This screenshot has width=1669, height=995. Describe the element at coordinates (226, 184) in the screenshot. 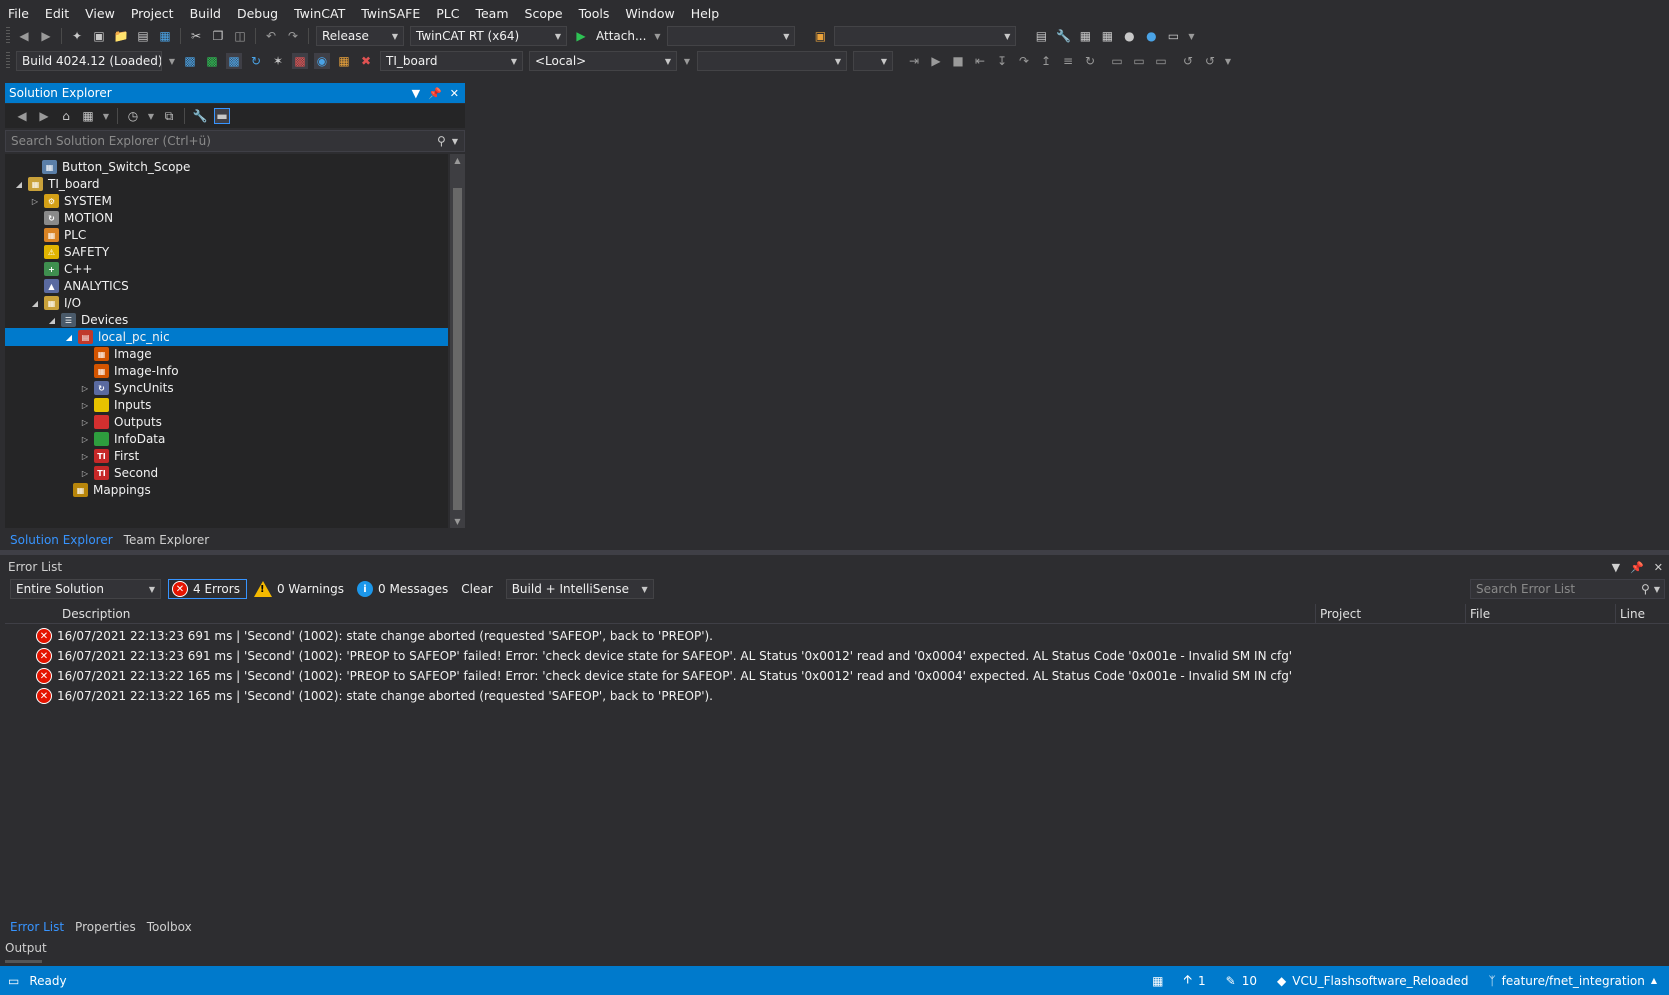

I see `tree-item-ti-board: ◢ ▦ TI_board` at that location.